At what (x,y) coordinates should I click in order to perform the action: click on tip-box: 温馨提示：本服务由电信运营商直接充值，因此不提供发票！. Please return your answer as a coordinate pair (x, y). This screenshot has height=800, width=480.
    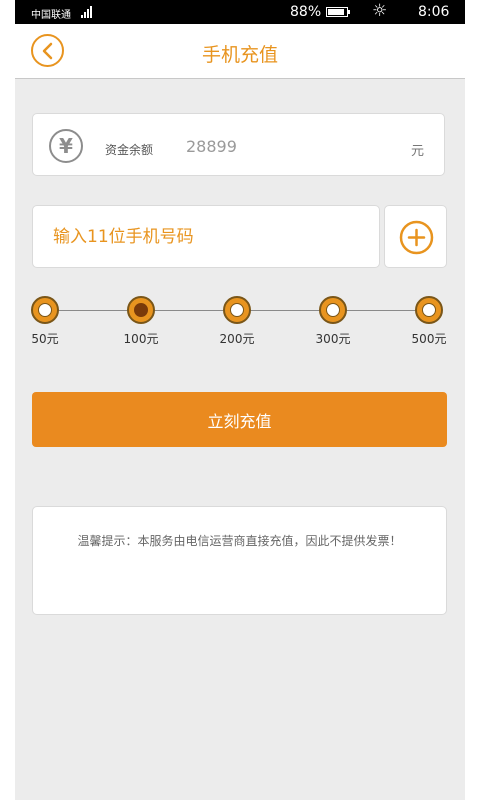
    Looking at the image, I should click on (239, 560).